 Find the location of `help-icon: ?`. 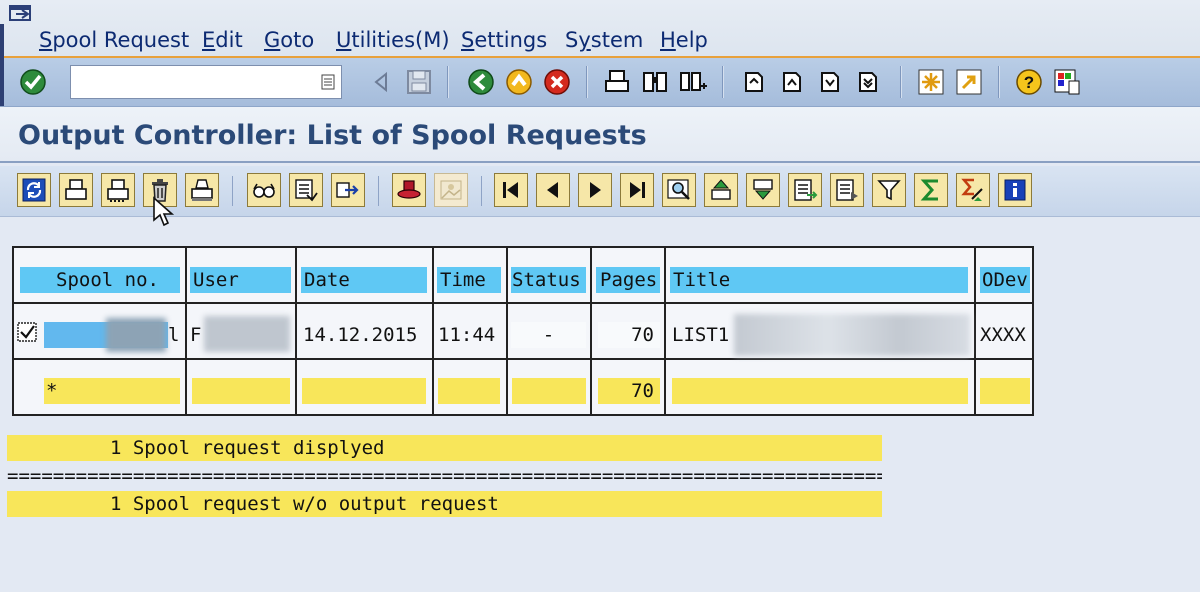

help-icon: ? is located at coordinates (1029, 82).